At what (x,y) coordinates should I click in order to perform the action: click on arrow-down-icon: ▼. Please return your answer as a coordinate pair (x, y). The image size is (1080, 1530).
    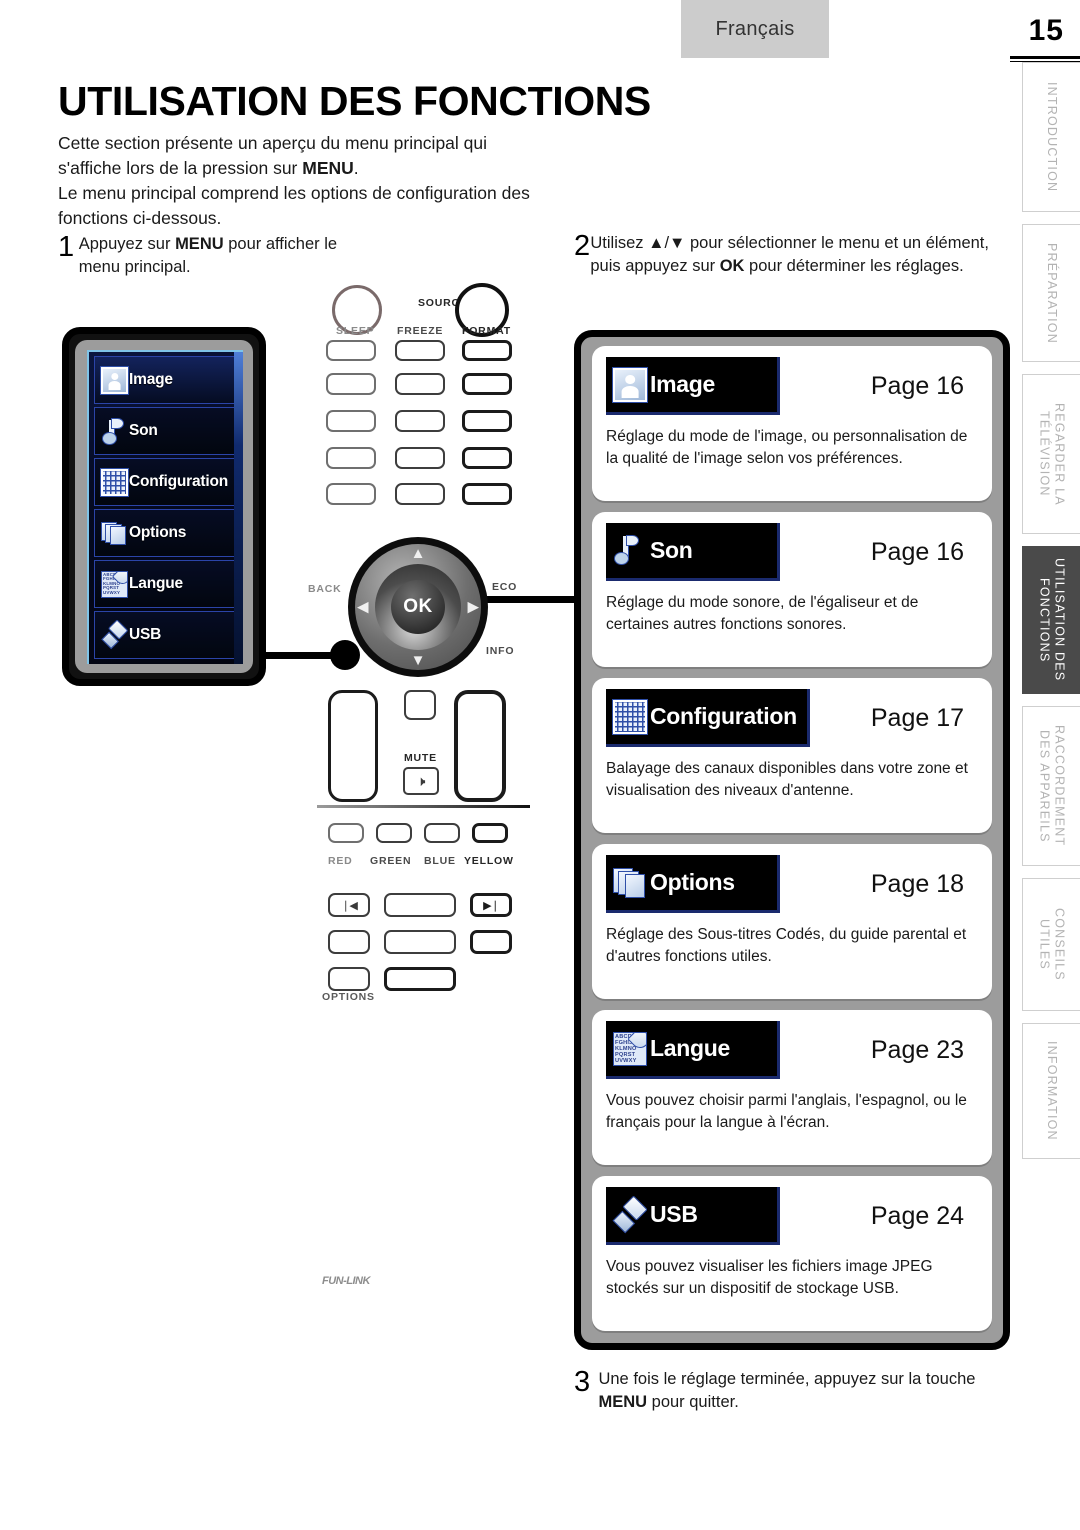
    Looking at the image, I should click on (418, 660).